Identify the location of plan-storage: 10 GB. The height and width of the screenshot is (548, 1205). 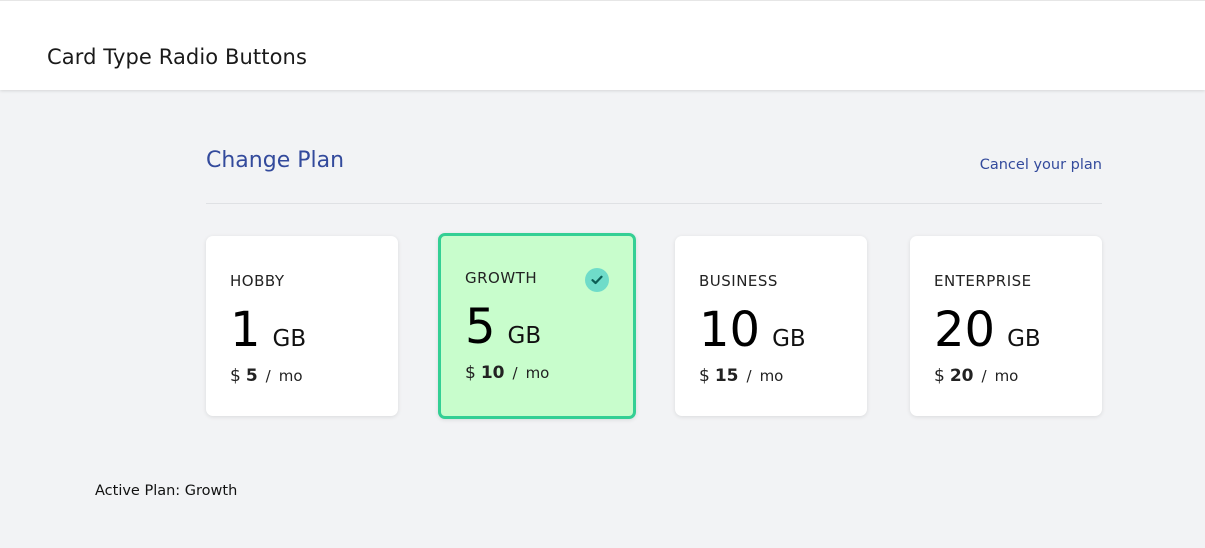
(752, 330).